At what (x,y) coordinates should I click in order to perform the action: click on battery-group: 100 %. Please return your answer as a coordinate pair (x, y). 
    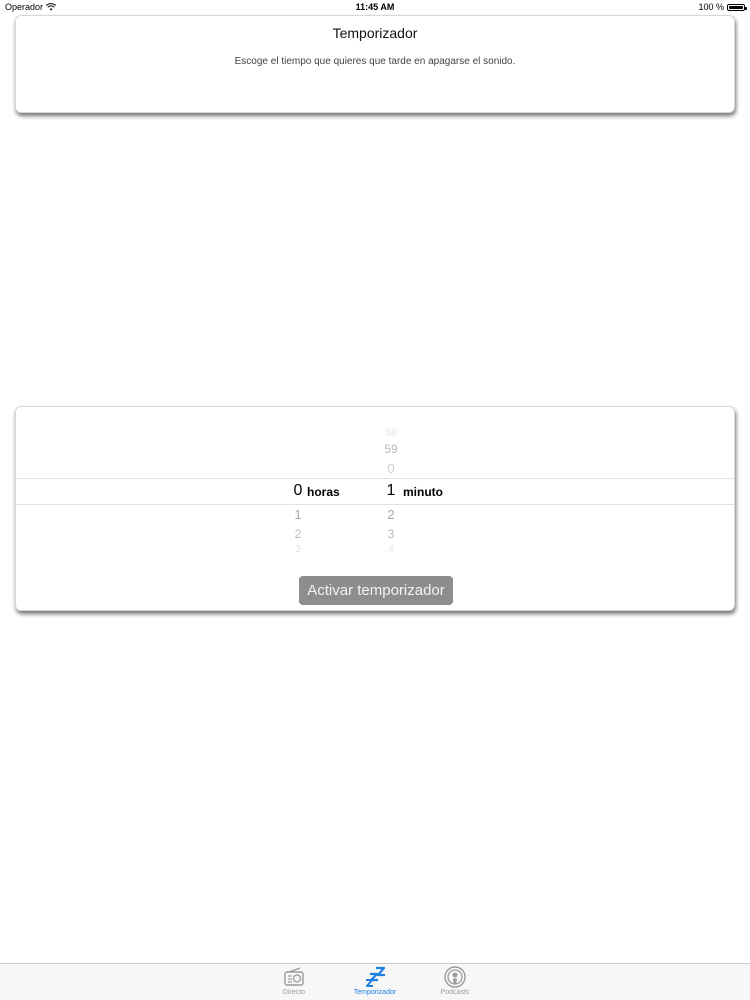
    Looking at the image, I should click on (722, 7).